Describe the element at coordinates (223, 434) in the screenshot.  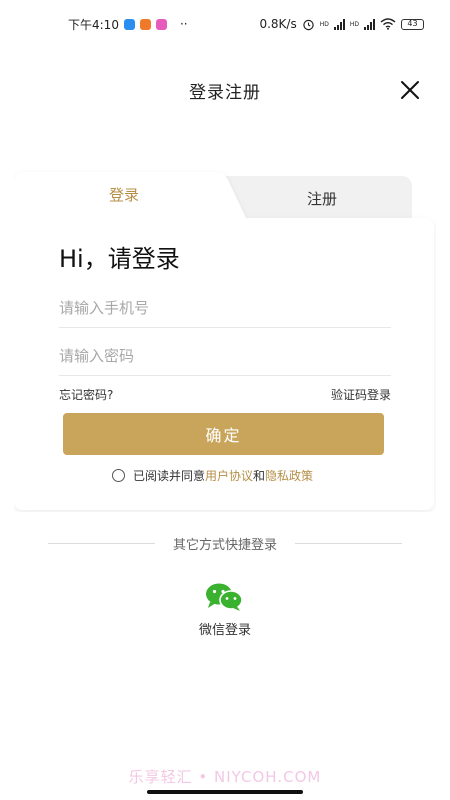
I see `confirm-button: 确定` at that location.